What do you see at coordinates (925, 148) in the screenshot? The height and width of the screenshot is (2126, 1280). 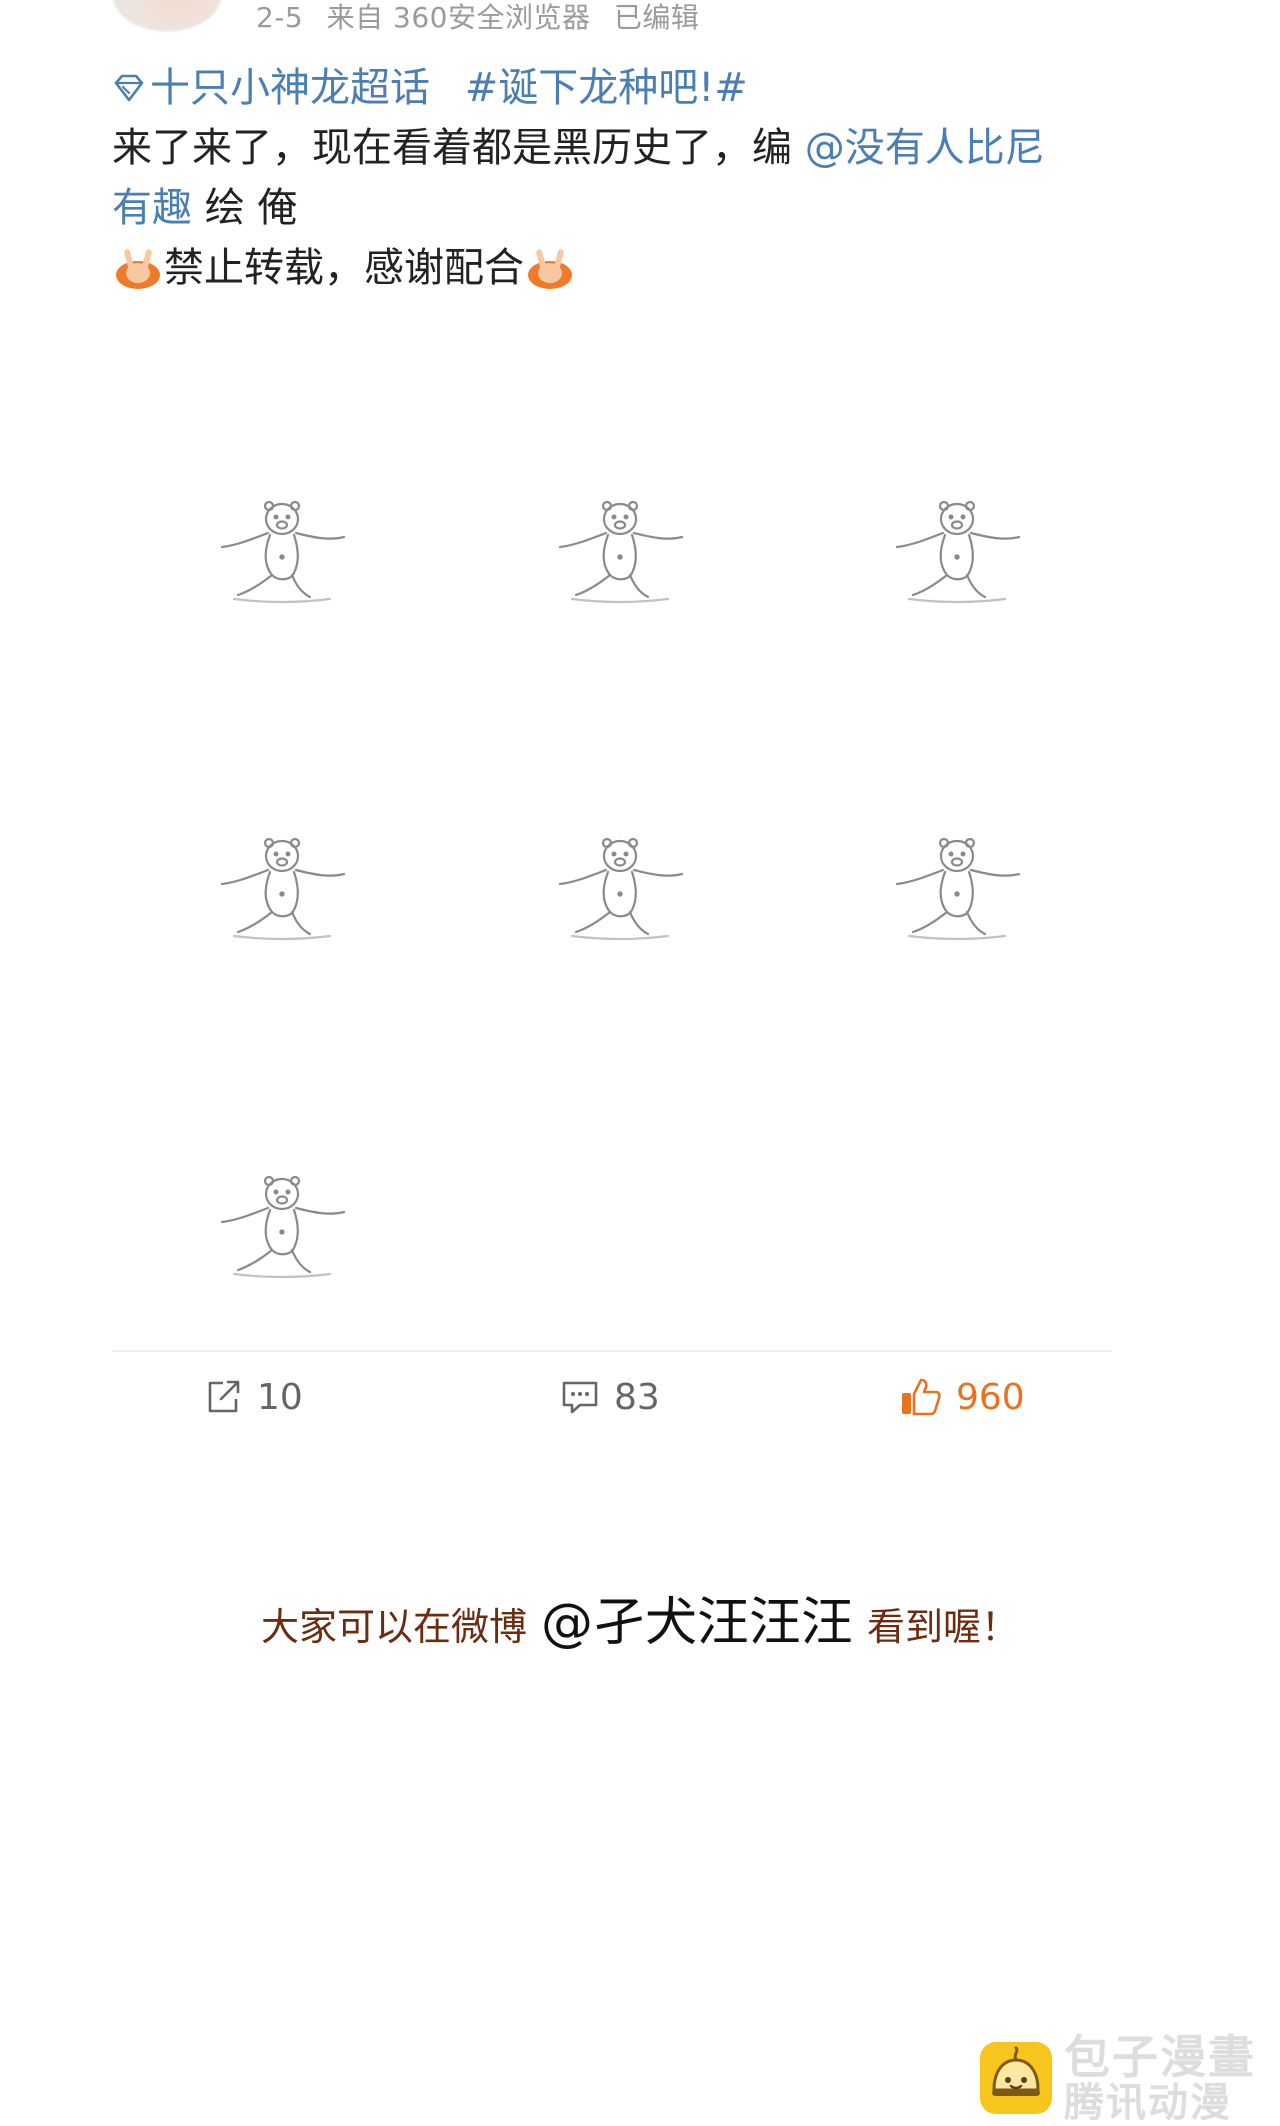 I see `mention-link-part1: @没有人比尼` at bounding box center [925, 148].